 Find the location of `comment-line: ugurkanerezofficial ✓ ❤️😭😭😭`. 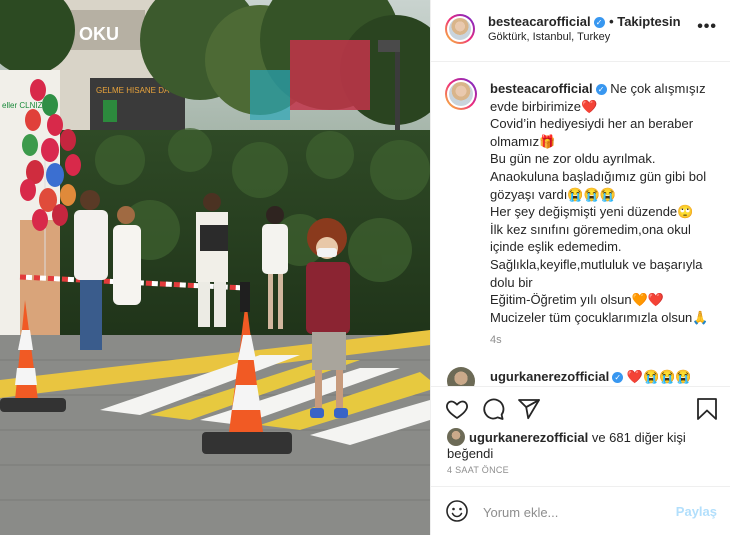

comment-line: ugurkanerezofficial ✓ ❤️😭😭😭 is located at coordinates (591, 377).